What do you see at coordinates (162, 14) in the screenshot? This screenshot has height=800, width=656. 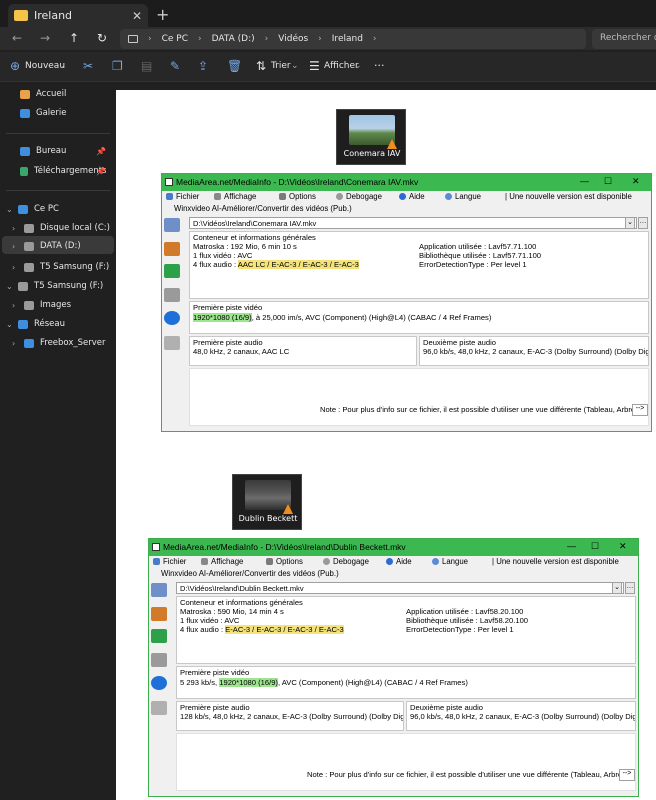 I see `new-tab-button: +` at bounding box center [162, 14].